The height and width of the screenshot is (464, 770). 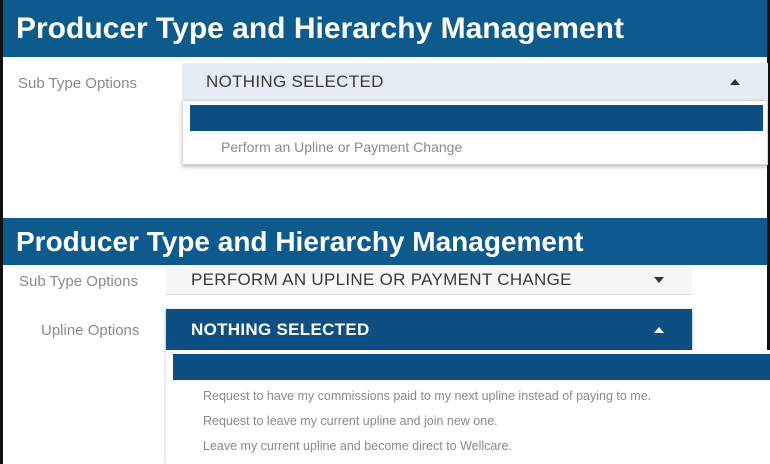 What do you see at coordinates (385, 241) in the screenshot?
I see `panel-2-title: Producer Type and Hierarchy Management` at bounding box center [385, 241].